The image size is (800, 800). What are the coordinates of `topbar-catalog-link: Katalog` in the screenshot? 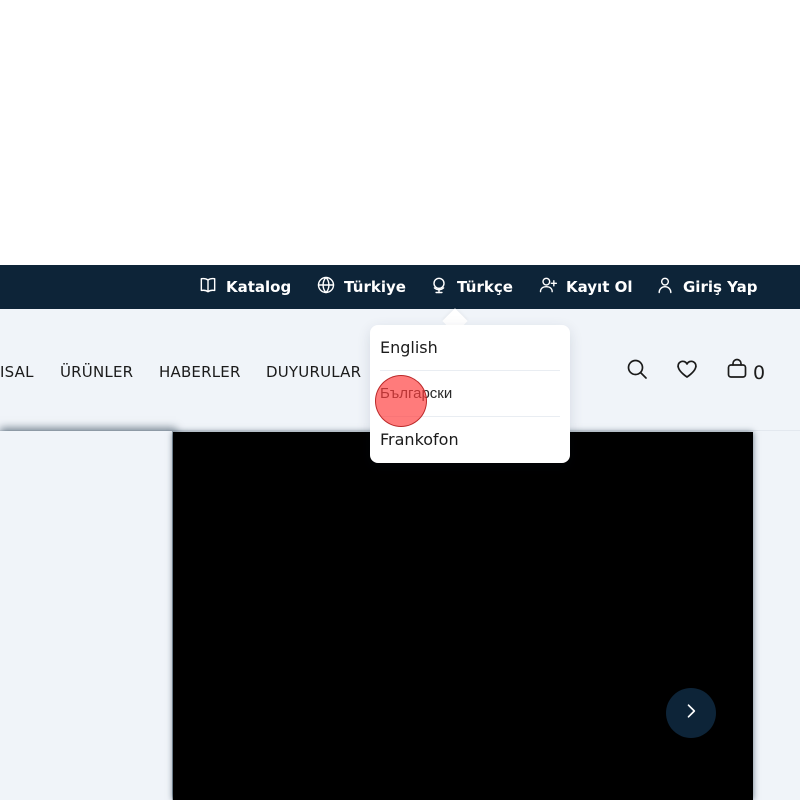 It's located at (244, 287).